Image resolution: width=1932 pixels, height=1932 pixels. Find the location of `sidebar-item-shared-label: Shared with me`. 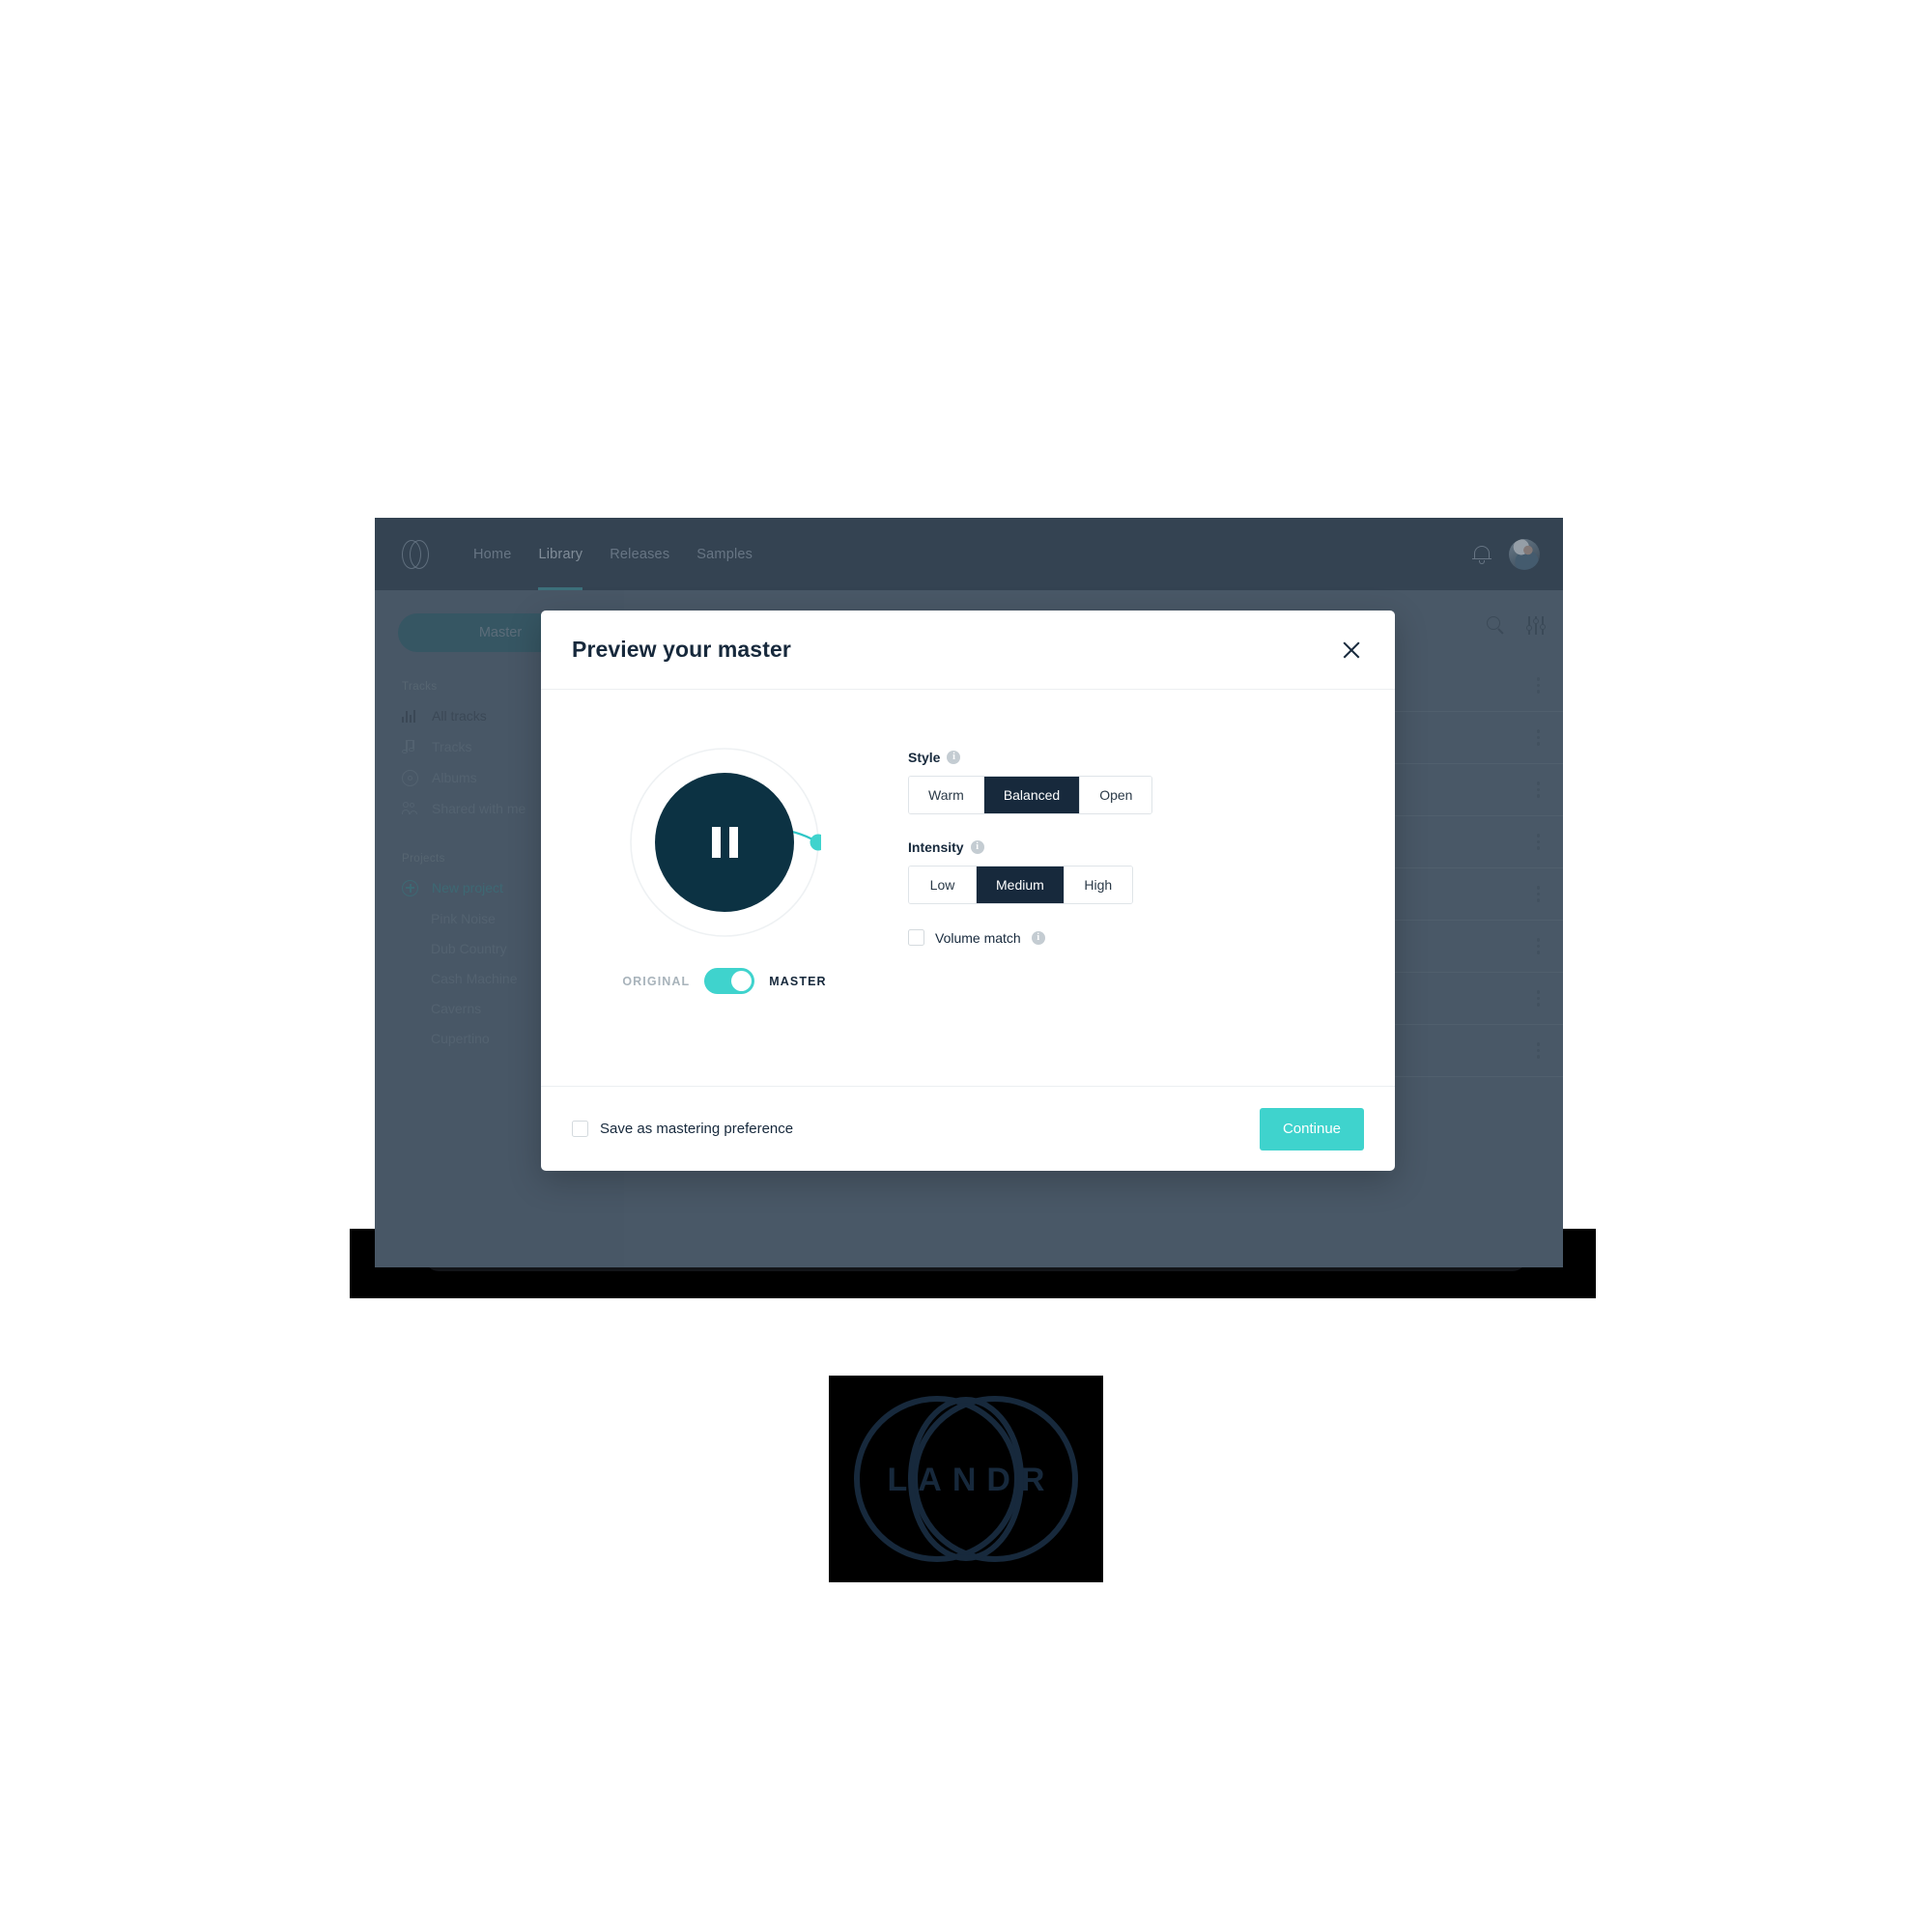

sidebar-item-shared-label: Shared with me is located at coordinates (479, 808).